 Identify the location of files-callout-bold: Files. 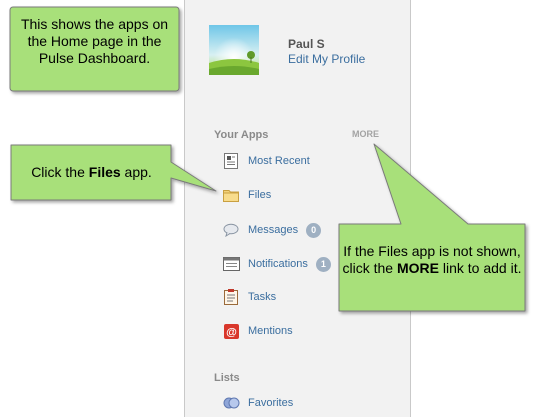
(104, 172).